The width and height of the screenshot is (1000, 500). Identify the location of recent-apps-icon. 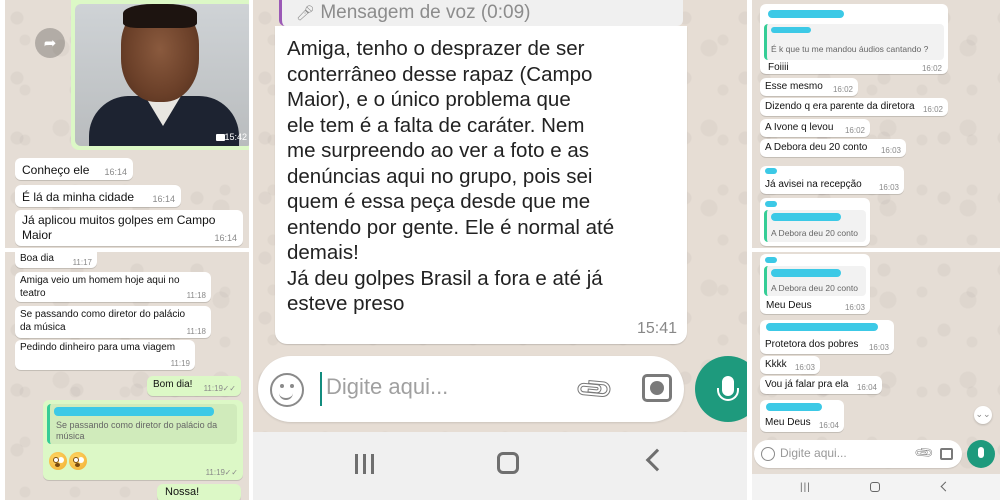
(365, 464).